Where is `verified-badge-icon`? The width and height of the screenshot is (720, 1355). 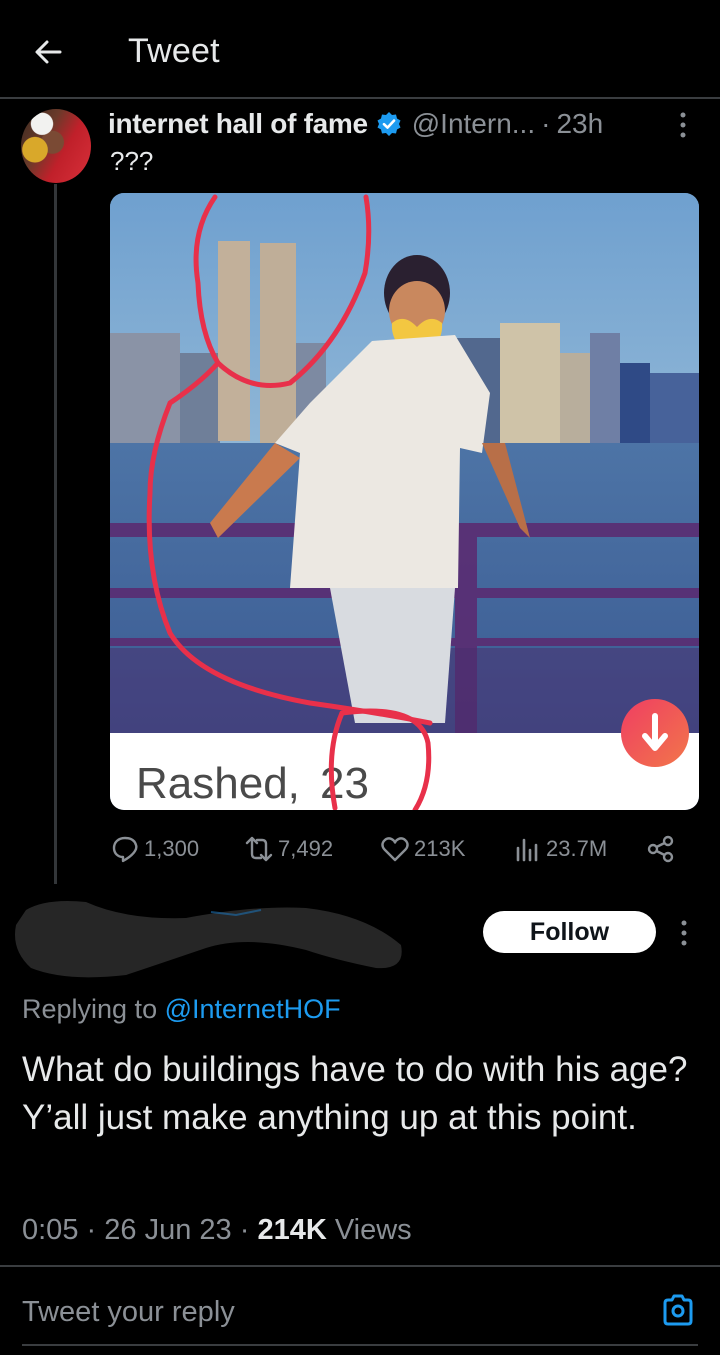
verified-badge-icon is located at coordinates (389, 124).